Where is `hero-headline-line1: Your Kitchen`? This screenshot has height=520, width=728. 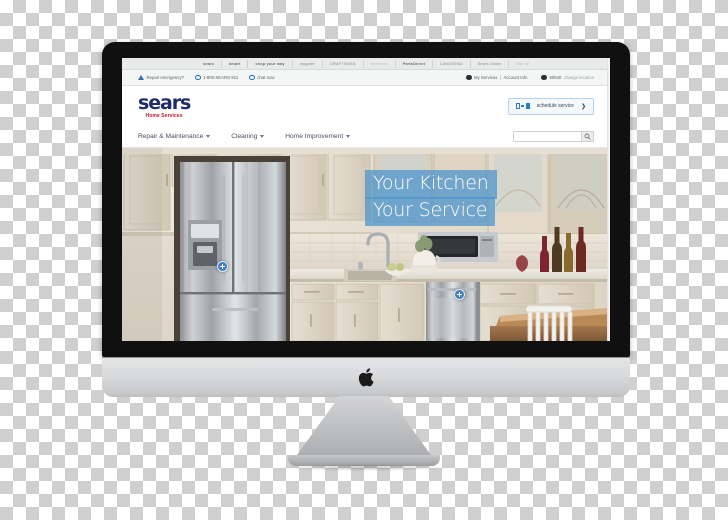 hero-headline-line1: Your Kitchen is located at coordinates (431, 183).